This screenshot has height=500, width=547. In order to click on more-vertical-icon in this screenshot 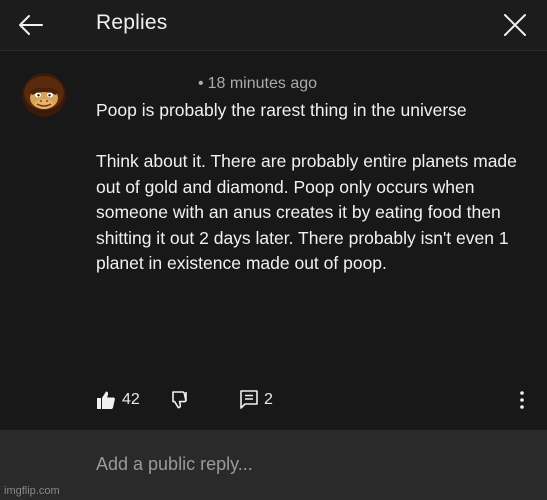, I will do `click(522, 400)`.